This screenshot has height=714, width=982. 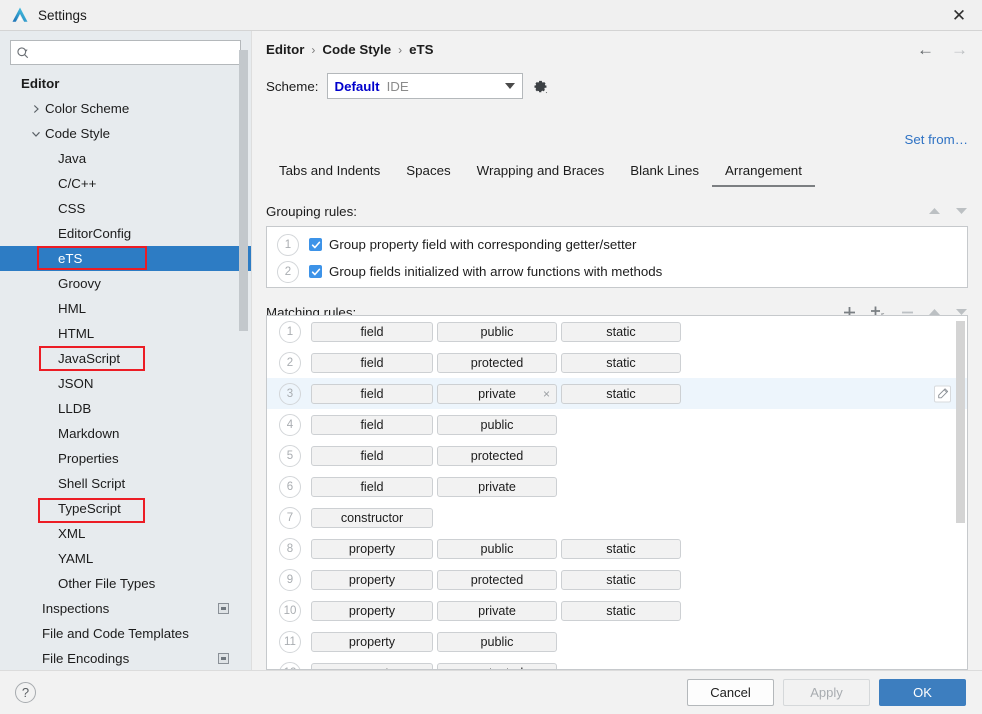 What do you see at coordinates (617, 517) in the screenshot?
I see `table-row: 7 constructor` at bounding box center [617, 517].